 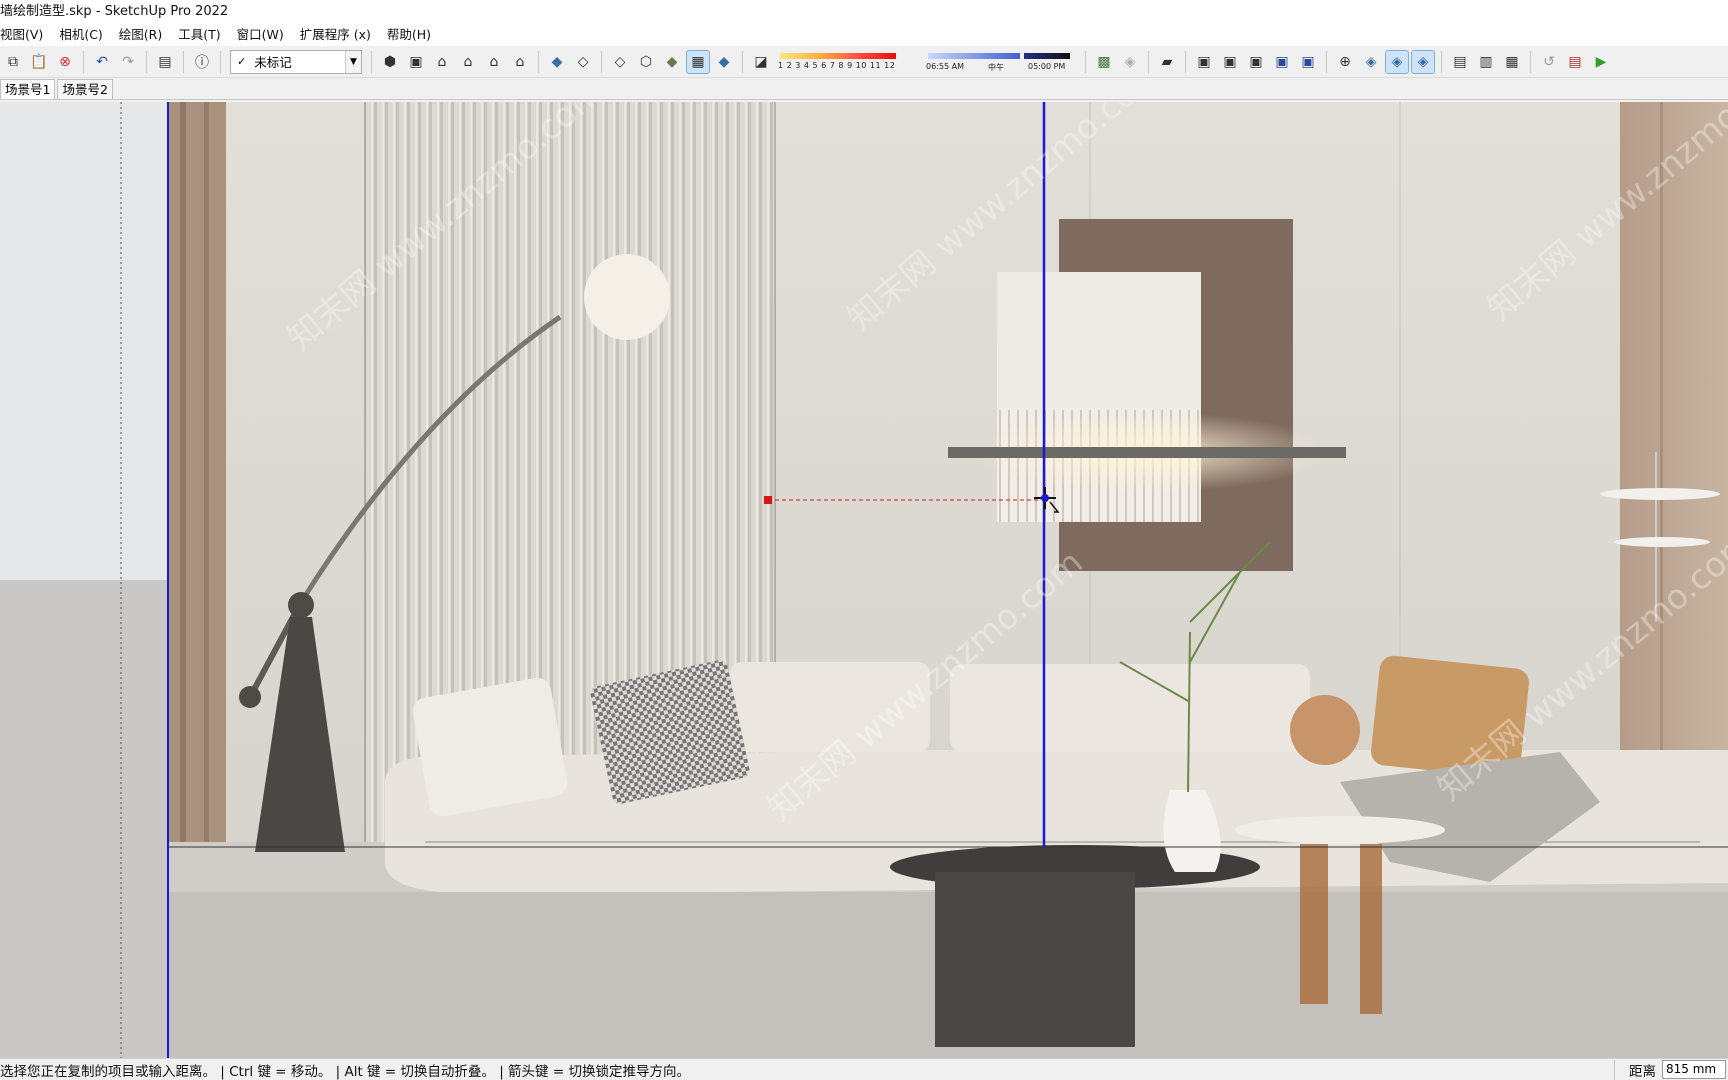 What do you see at coordinates (85, 89) in the screenshot?
I see `scene-tab-2: 场景号2` at bounding box center [85, 89].